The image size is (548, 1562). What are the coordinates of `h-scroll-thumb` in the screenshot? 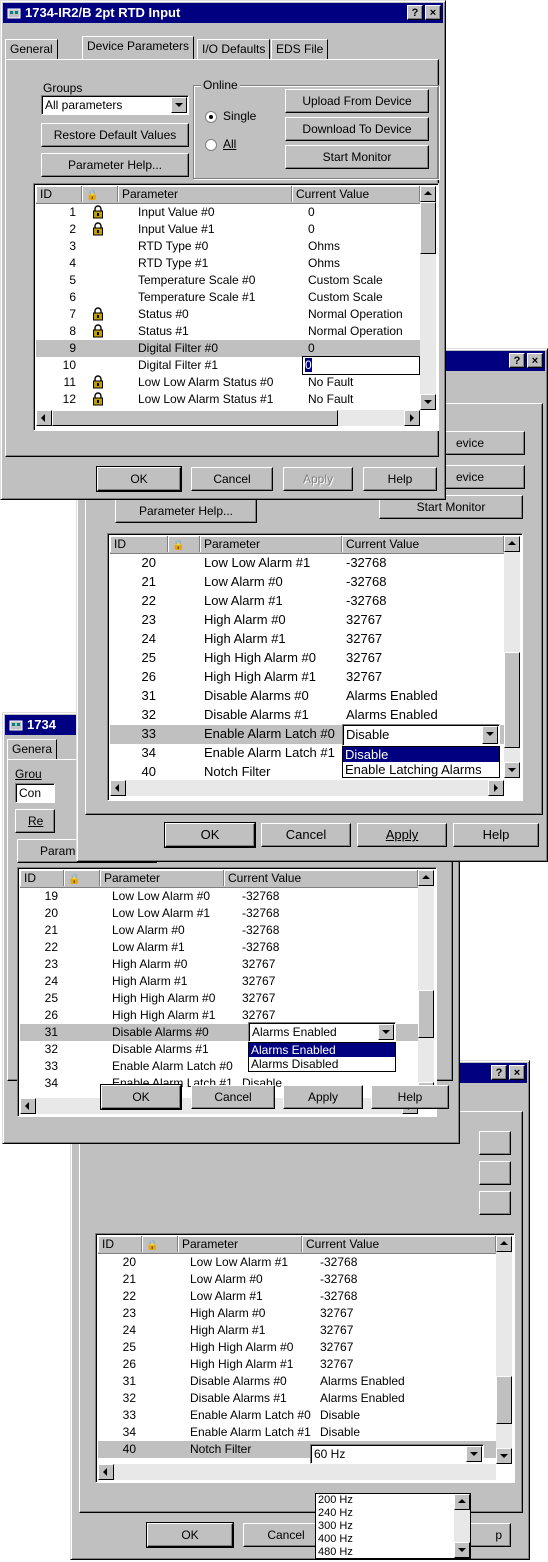 It's located at (195, 418).